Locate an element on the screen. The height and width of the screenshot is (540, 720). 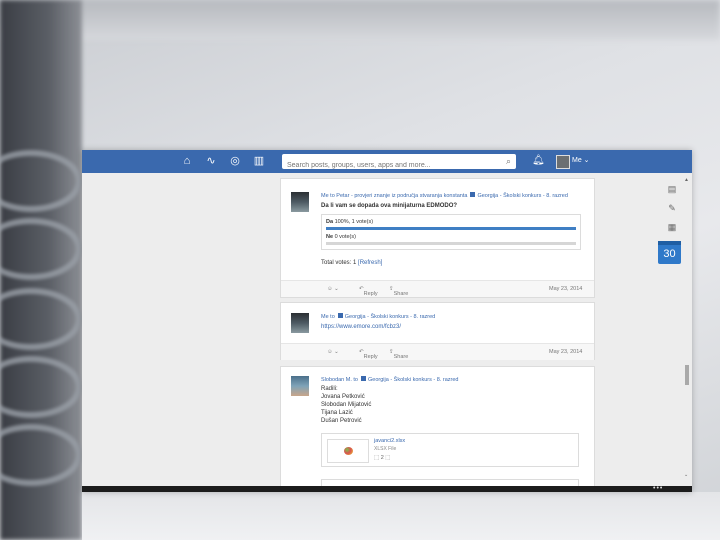
wrench-icon: ✎ is located at coordinates (672, 208).